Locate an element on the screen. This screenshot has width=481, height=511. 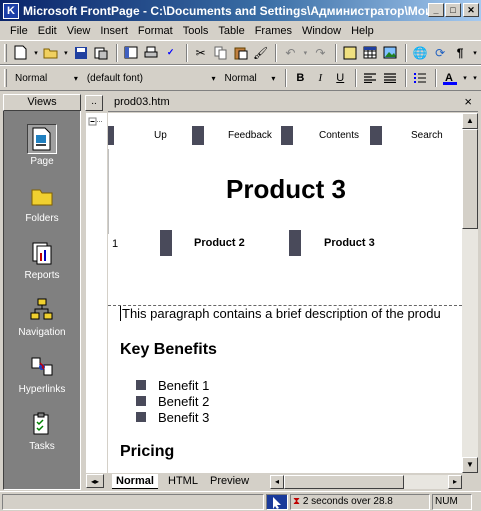
menu-format: Format is located at coordinates (155, 31).